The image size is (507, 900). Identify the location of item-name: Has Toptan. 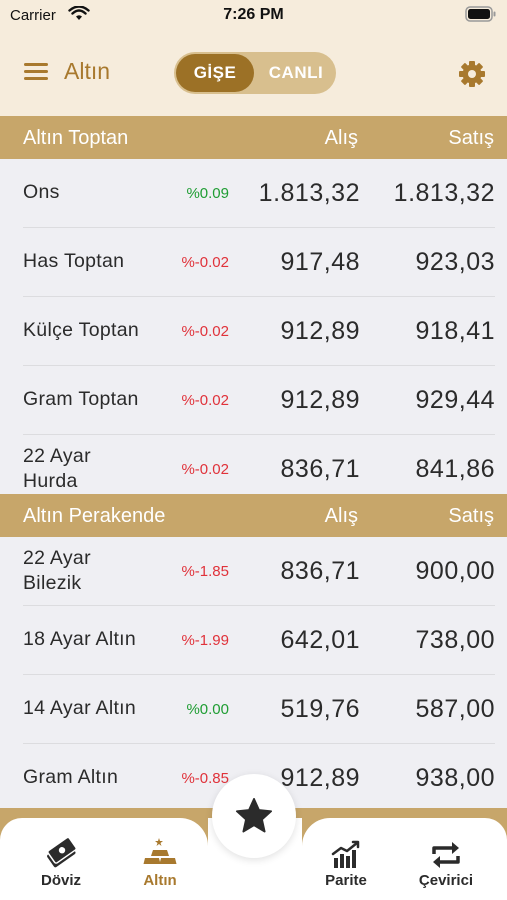
(74, 261).